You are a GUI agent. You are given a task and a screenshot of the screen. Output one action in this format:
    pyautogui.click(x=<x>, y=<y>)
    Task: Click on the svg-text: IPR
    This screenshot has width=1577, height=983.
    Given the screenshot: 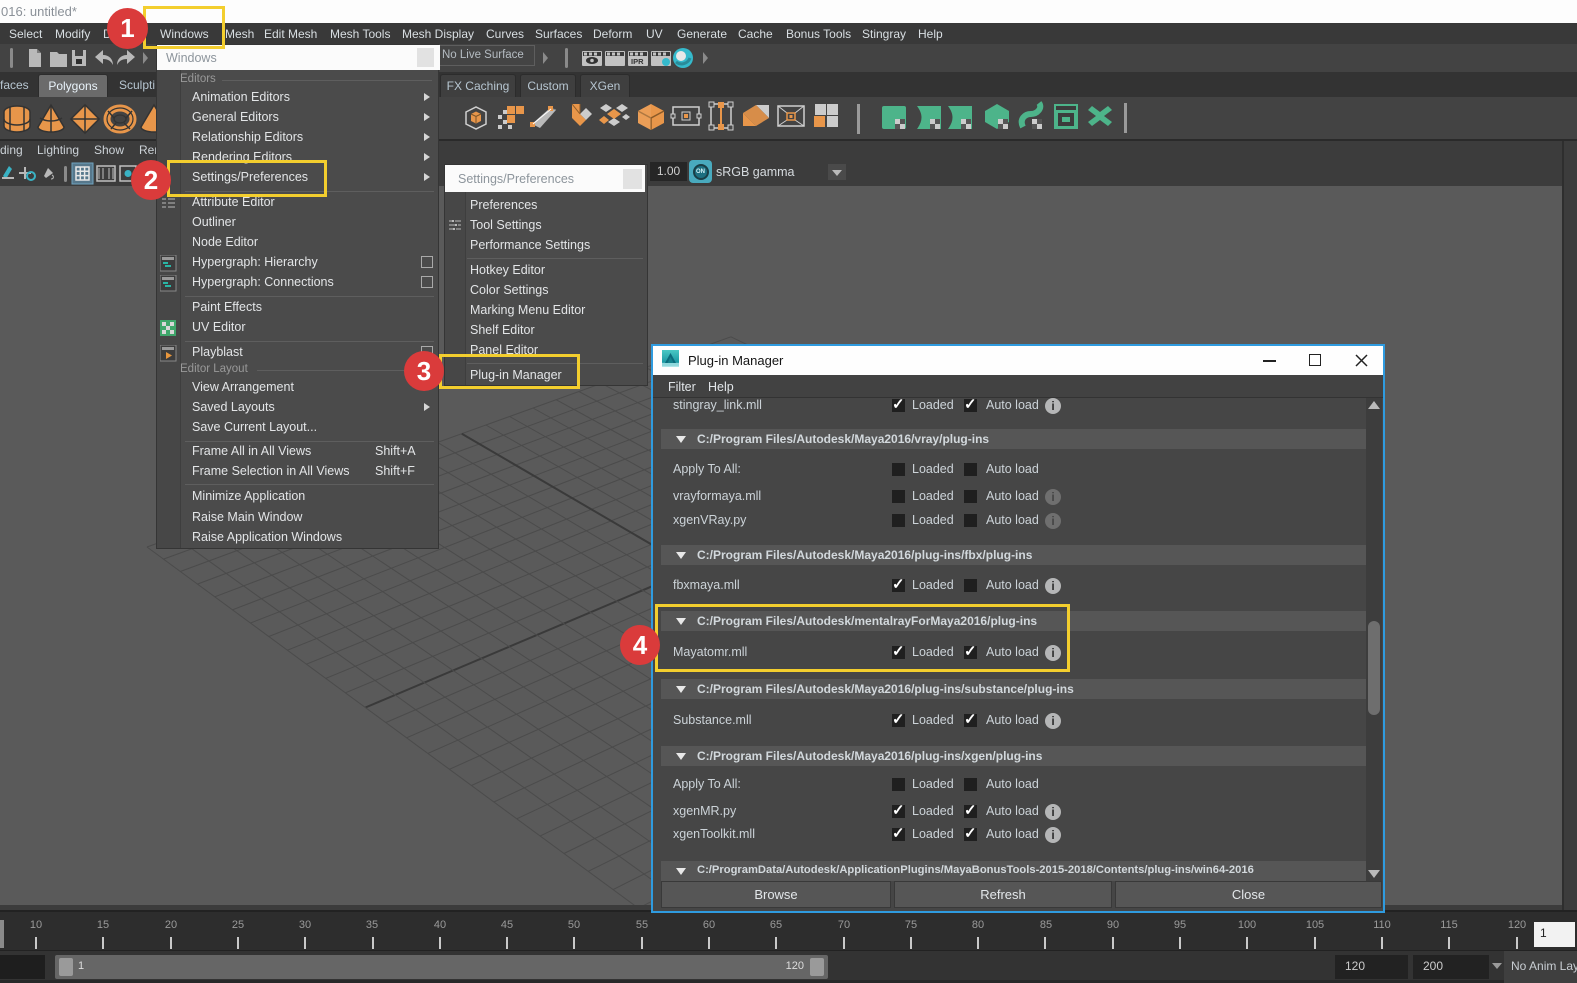 What is the action you would take?
    pyautogui.click(x=637, y=61)
    